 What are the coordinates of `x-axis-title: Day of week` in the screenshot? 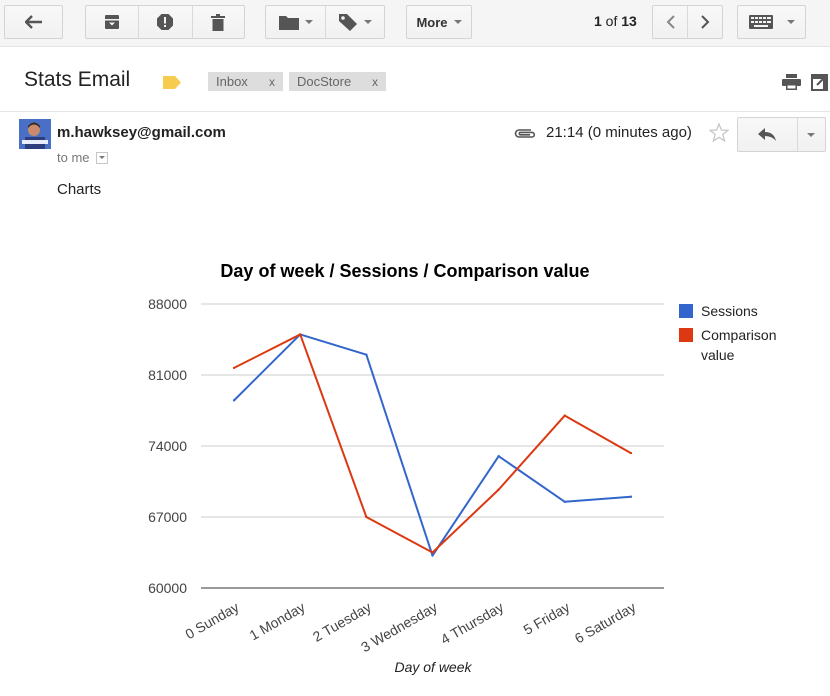 It's located at (433, 667).